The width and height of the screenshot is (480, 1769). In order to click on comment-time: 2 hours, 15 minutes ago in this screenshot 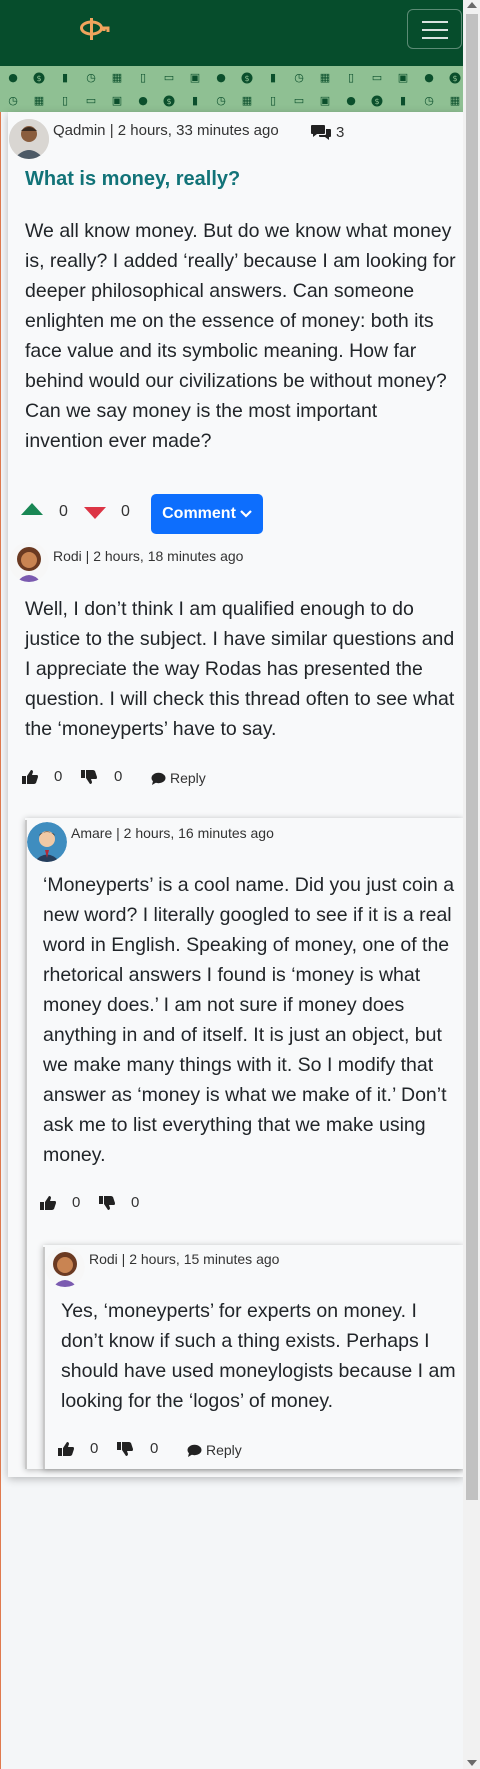, I will do `click(204, 1259)`.